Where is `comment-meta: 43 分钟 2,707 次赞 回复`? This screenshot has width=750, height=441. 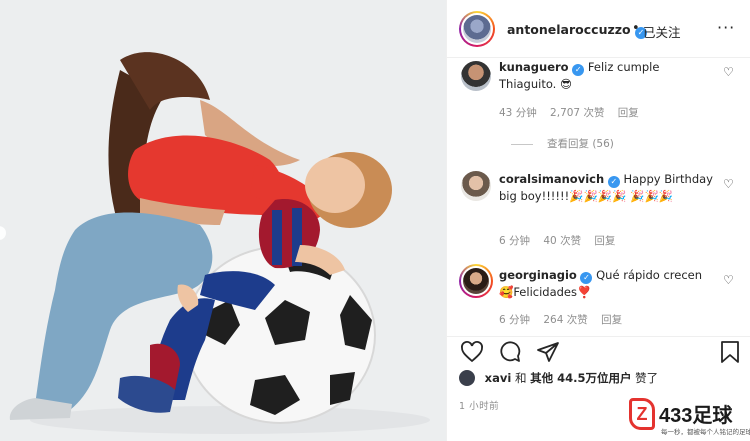
comment-meta: 43 分钟 2,707 次赞 回复 is located at coordinates (574, 112).